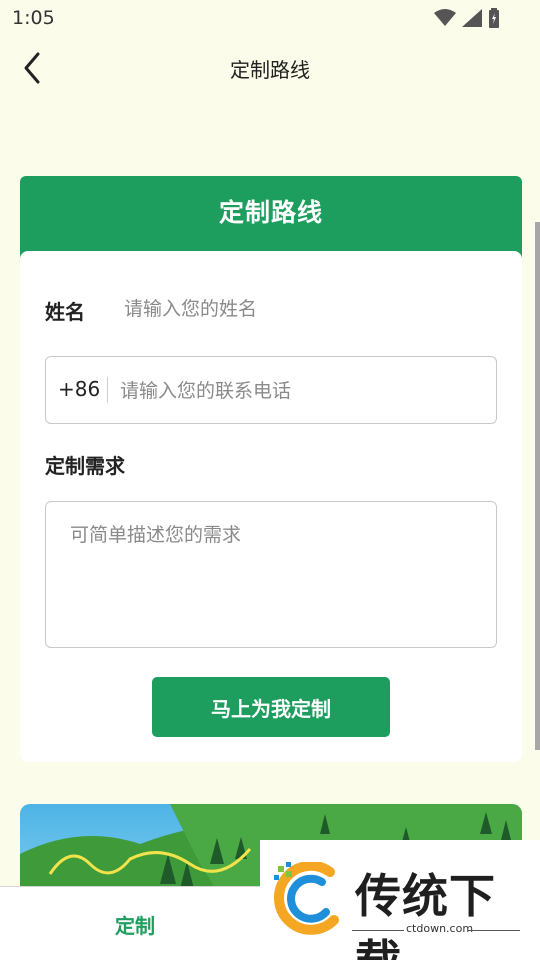 The height and width of the screenshot is (960, 540). I want to click on status-icons, so click(467, 18).